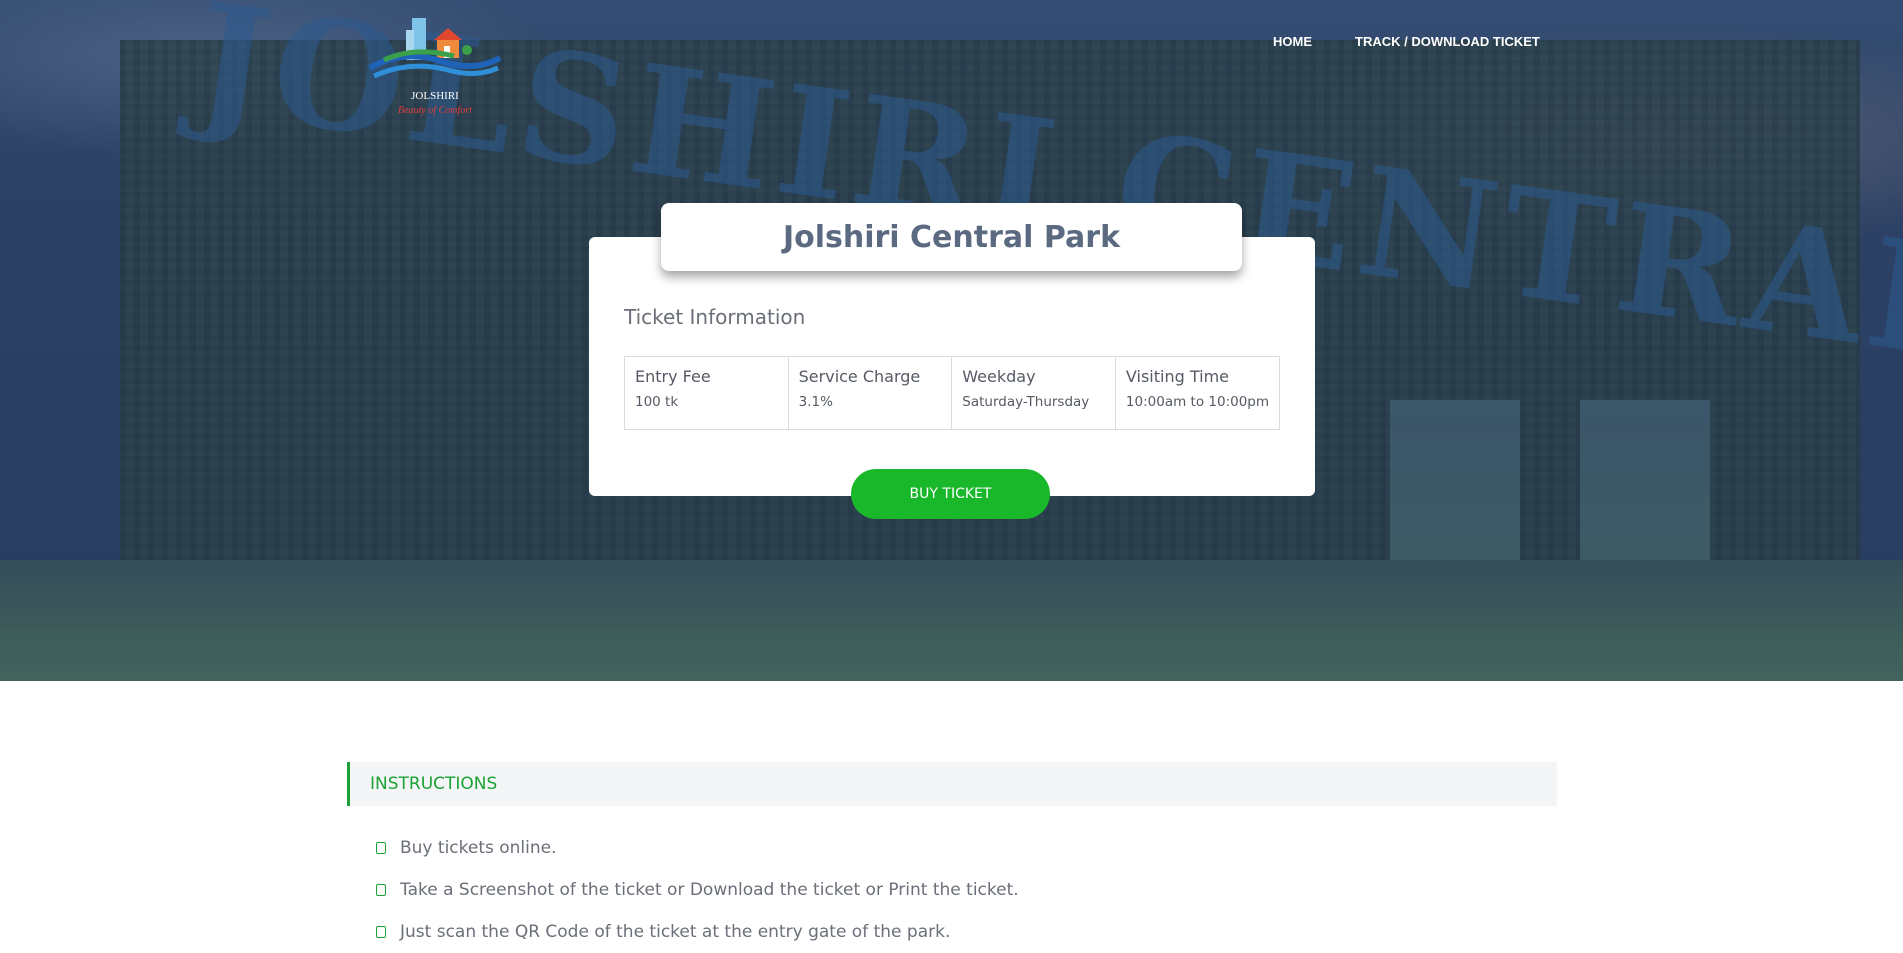 The image size is (1903, 953). Describe the element at coordinates (951, 237) in the screenshot. I see `park-title: Jolshiri Central Park` at that location.